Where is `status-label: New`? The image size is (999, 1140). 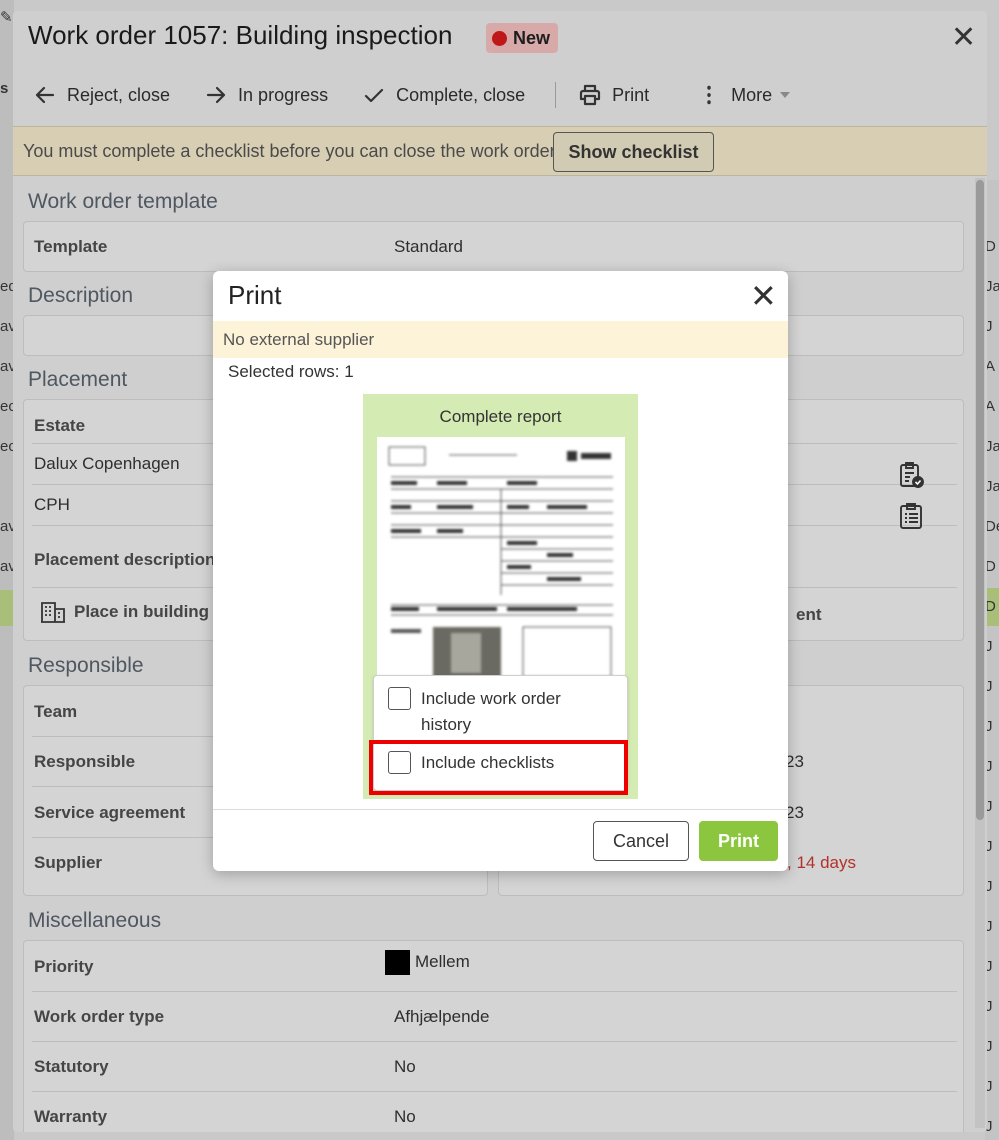
status-label: New is located at coordinates (532, 37).